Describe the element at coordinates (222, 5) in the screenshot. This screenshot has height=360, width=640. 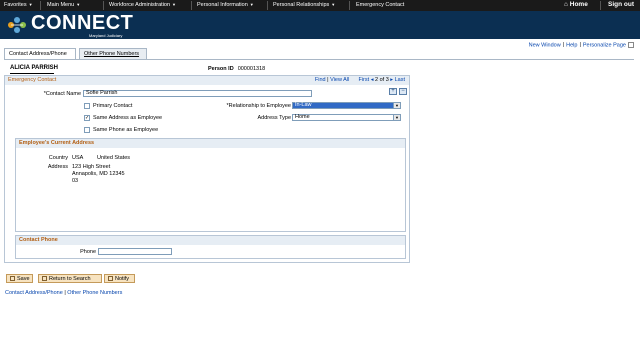
I see `breadcrumb-label: Personal Information` at that location.